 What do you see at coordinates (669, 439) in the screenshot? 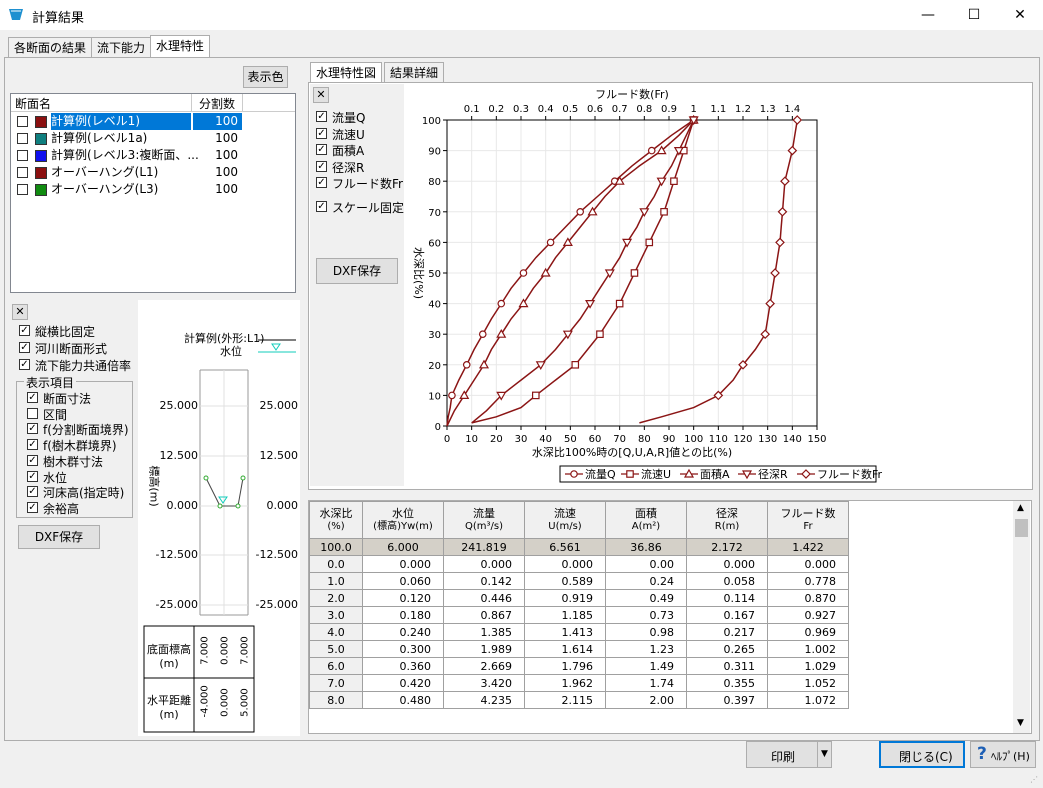
I see `x-tick-label: 90` at bounding box center [669, 439].